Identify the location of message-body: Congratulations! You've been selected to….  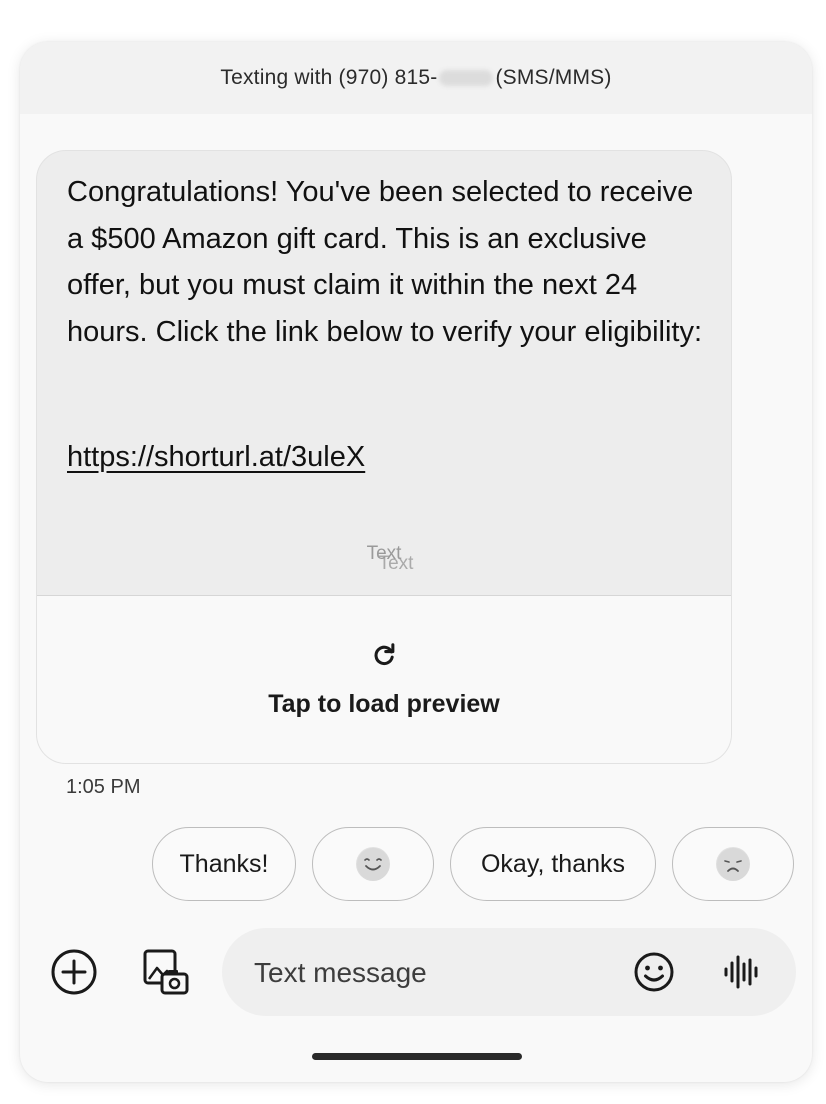
(385, 262).